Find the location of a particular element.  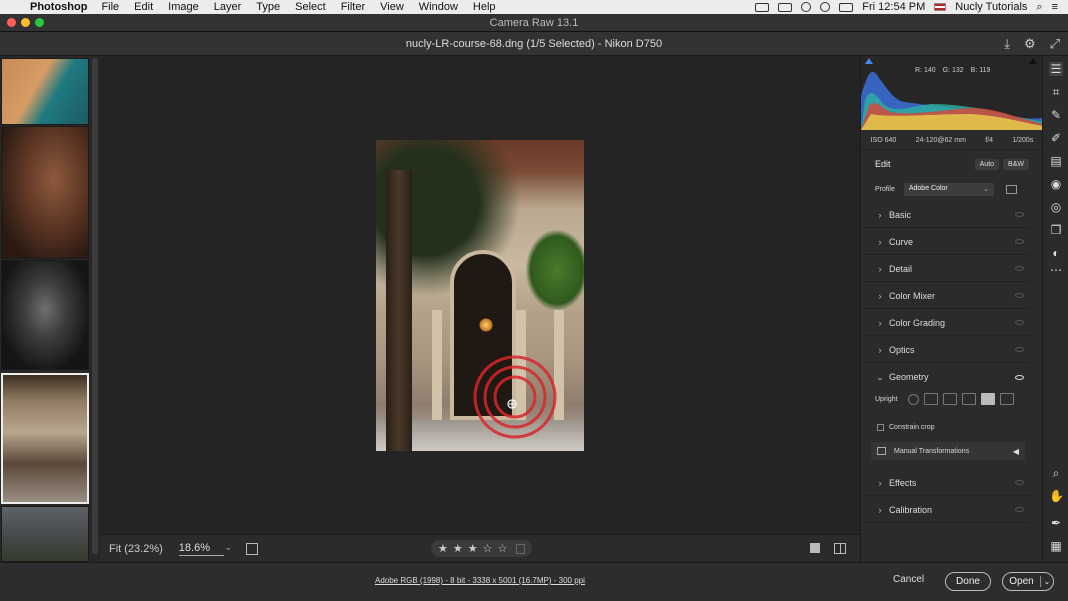

eyedropper-icon: ✒ is located at coordinates (1056, 523).